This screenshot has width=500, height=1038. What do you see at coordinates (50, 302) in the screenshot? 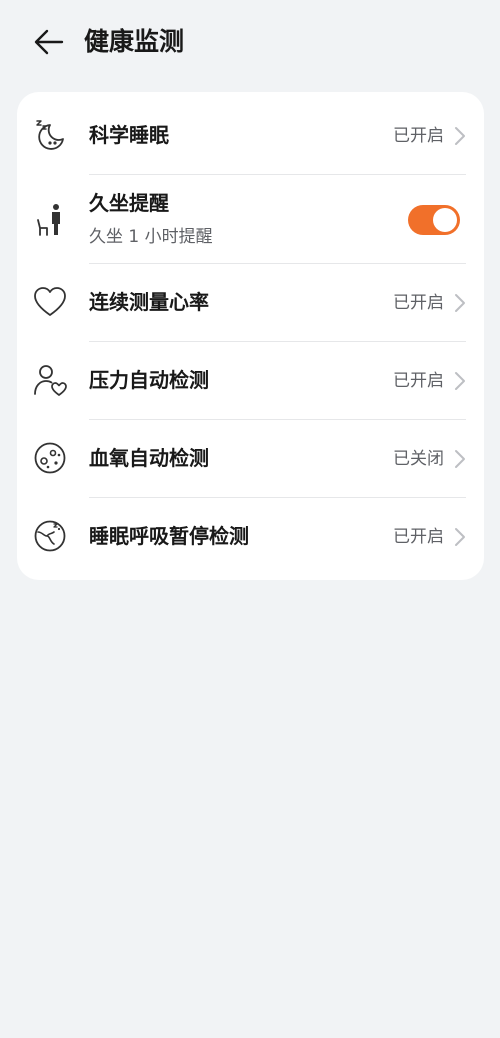
I see `heart-icon` at bounding box center [50, 302].